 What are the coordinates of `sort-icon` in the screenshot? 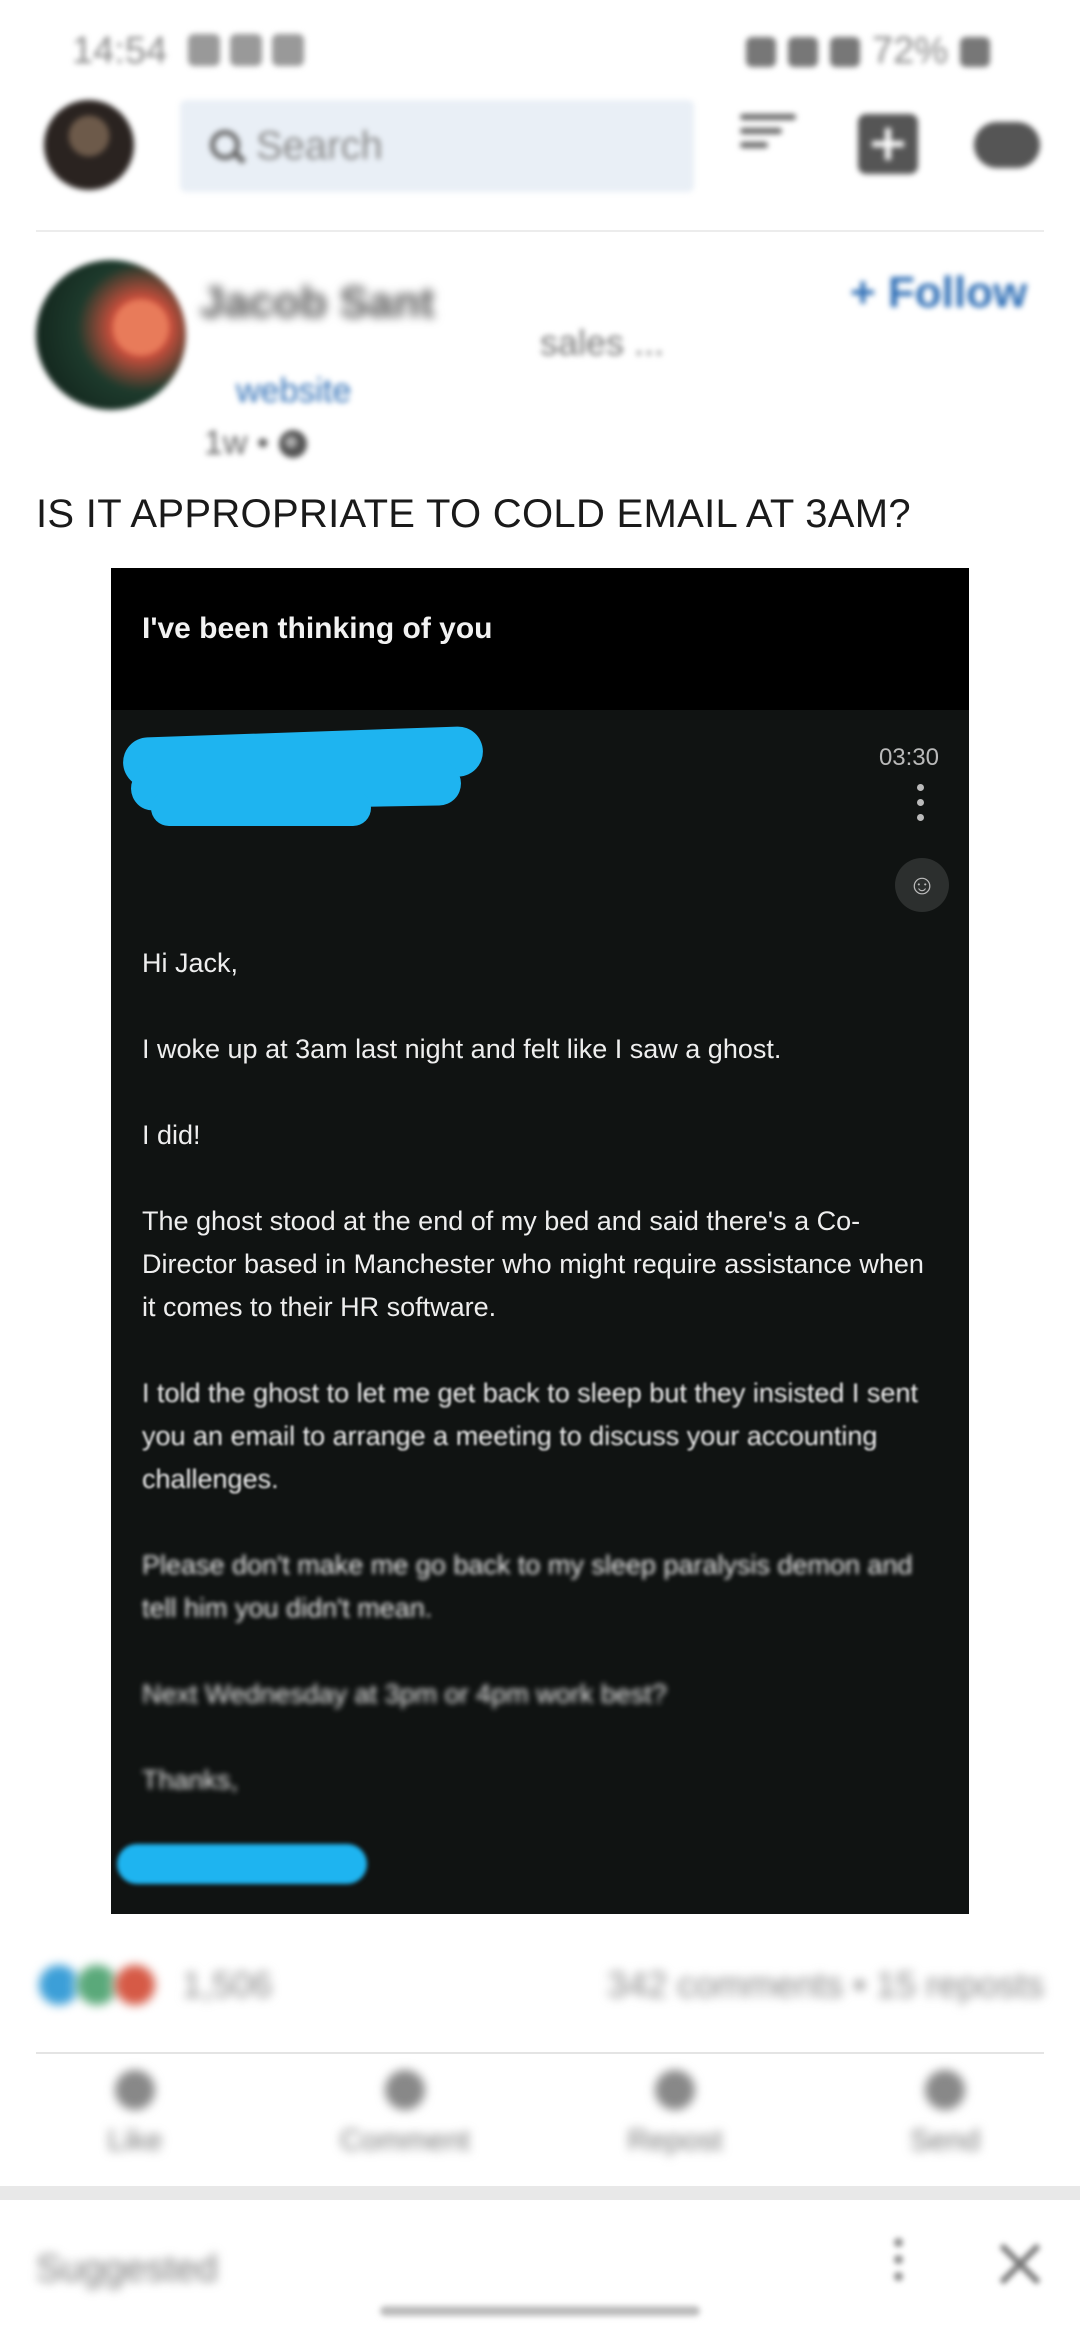 It's located at (770, 144).